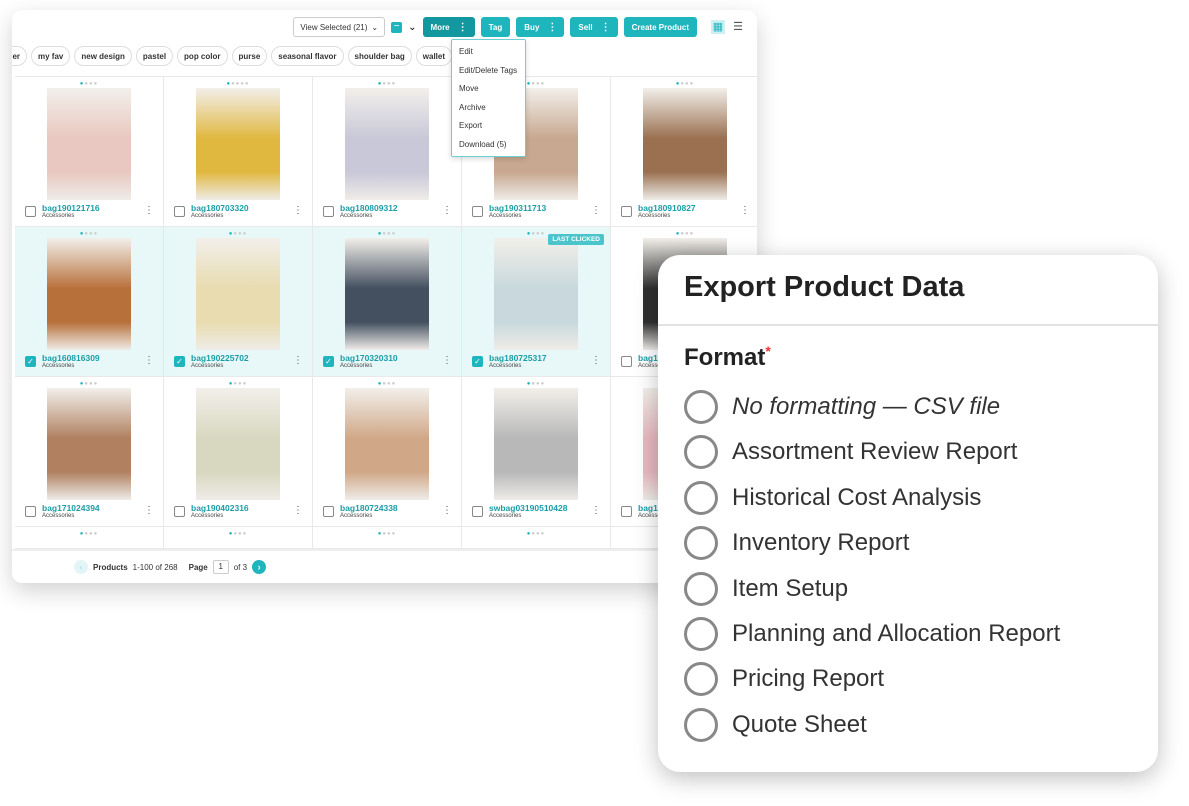  I want to click on tag-chip: other, so click(19, 56).